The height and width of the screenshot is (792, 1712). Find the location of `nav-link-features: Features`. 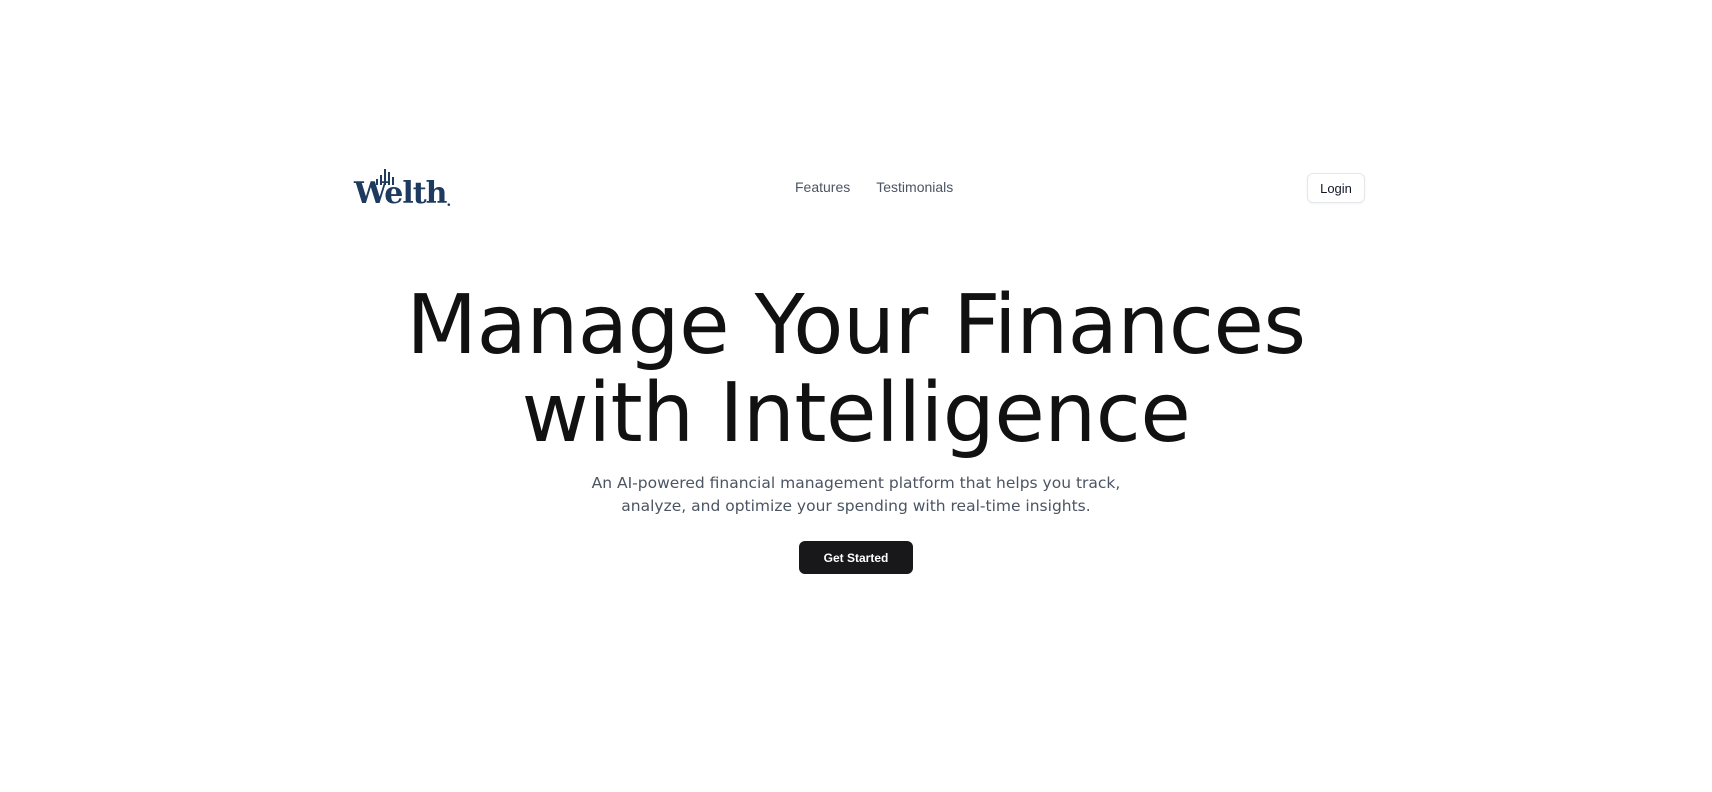

nav-link-features: Features is located at coordinates (822, 187).